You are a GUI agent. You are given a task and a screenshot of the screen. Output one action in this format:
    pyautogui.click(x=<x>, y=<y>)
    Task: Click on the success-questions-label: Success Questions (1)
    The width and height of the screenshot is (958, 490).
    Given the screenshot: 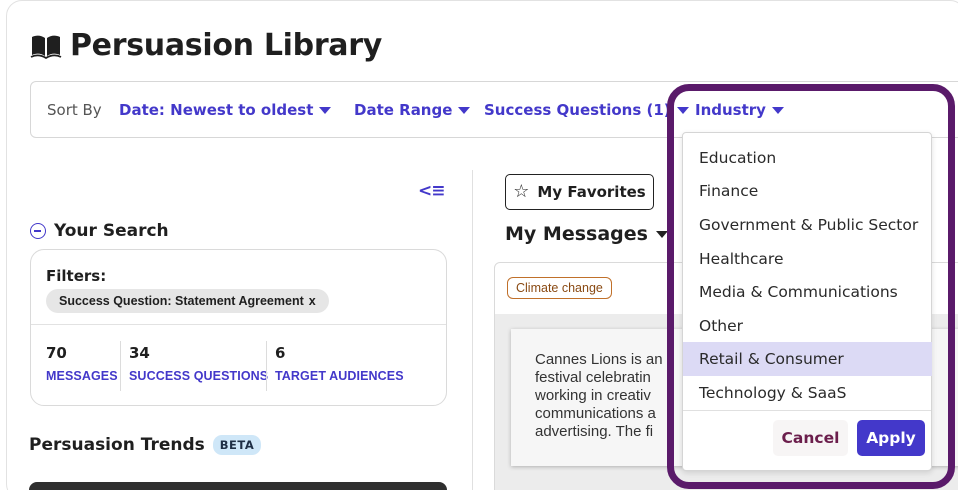 What is the action you would take?
    pyautogui.click(x=577, y=110)
    